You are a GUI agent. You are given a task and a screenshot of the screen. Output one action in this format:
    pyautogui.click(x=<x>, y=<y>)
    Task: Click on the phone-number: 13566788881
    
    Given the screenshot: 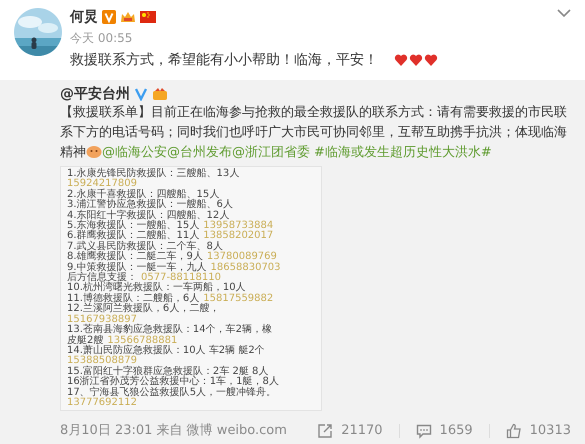 What is the action you would take?
    pyautogui.click(x=142, y=341)
    